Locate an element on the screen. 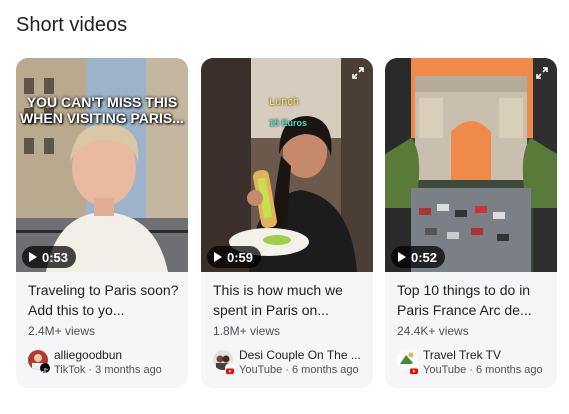  channel-row: alliegoodbun TikTok · 3 months ago is located at coordinates (106, 364).